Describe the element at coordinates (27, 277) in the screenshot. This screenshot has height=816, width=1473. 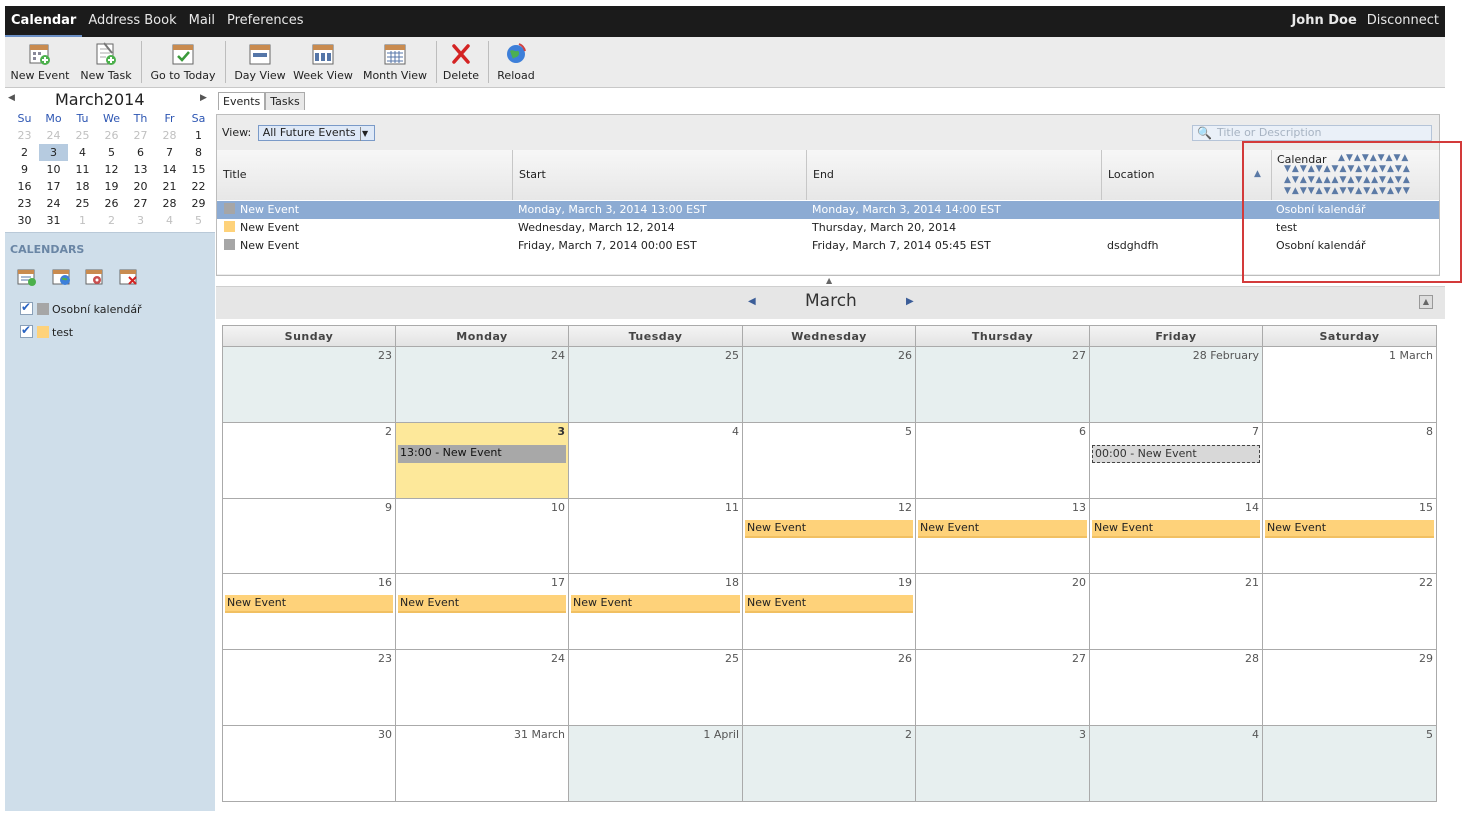
I see `add-calendar-icon` at that location.